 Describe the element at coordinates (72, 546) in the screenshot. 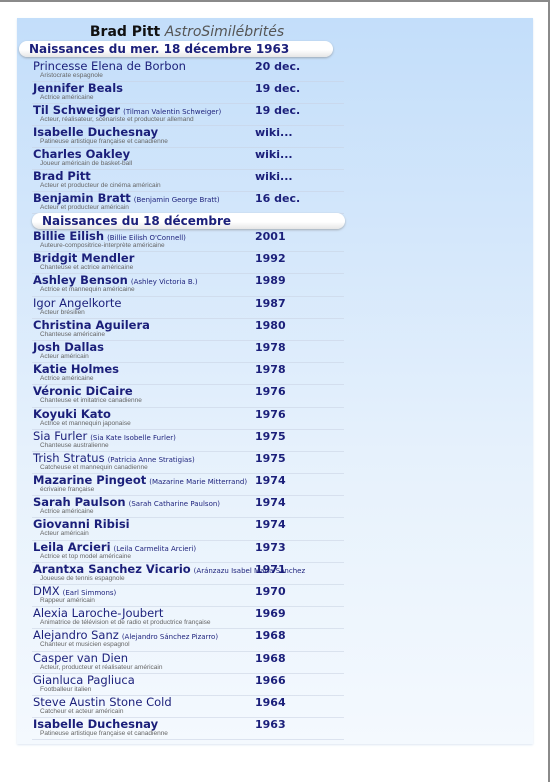

I see `celebrity-name: Leila Arcieri` at that location.